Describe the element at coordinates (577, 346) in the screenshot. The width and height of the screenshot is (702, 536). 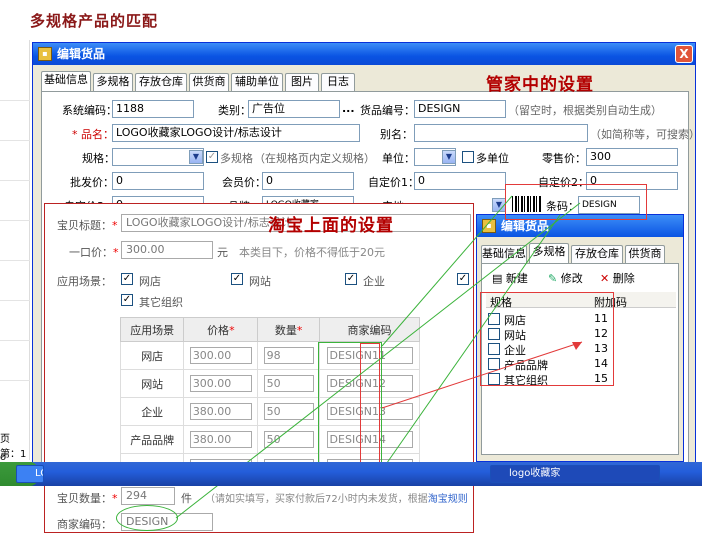
I see `arrow-head` at that location.